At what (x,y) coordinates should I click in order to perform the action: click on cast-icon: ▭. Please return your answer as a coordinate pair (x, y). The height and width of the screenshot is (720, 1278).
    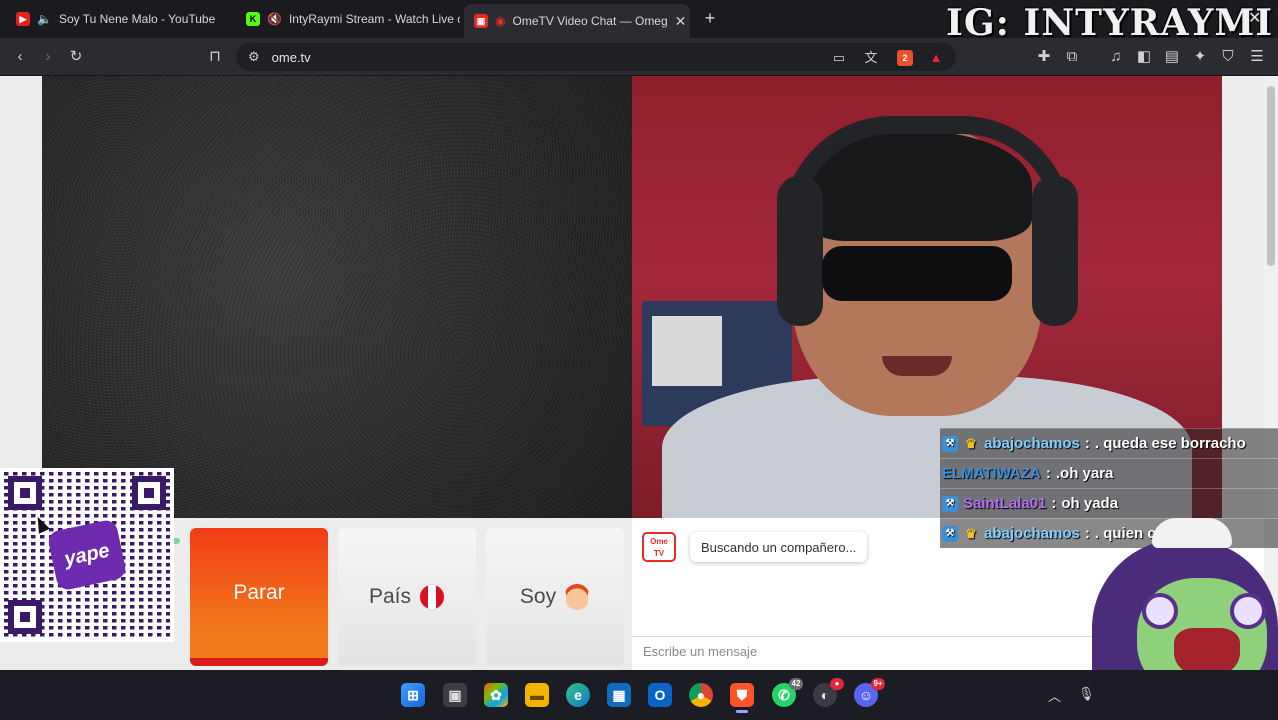
    Looking at the image, I should click on (839, 58).